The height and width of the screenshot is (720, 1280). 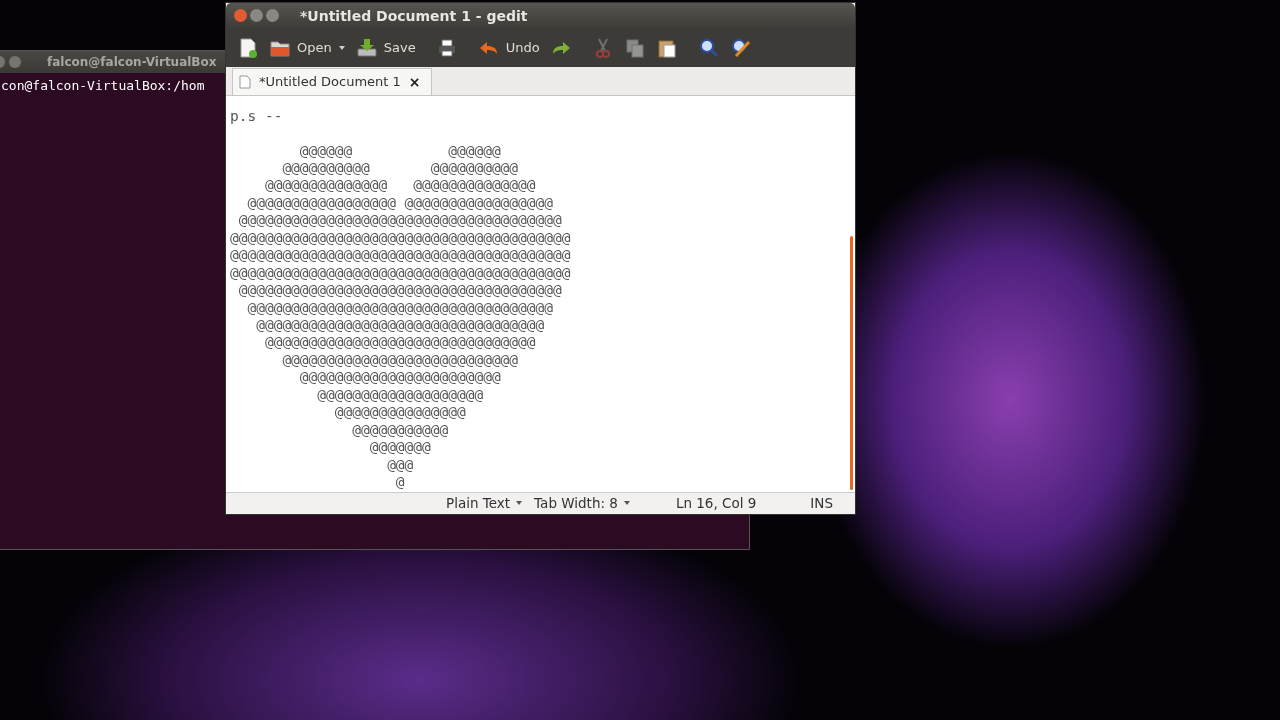 I want to click on save-button: Save, so click(x=385, y=47).